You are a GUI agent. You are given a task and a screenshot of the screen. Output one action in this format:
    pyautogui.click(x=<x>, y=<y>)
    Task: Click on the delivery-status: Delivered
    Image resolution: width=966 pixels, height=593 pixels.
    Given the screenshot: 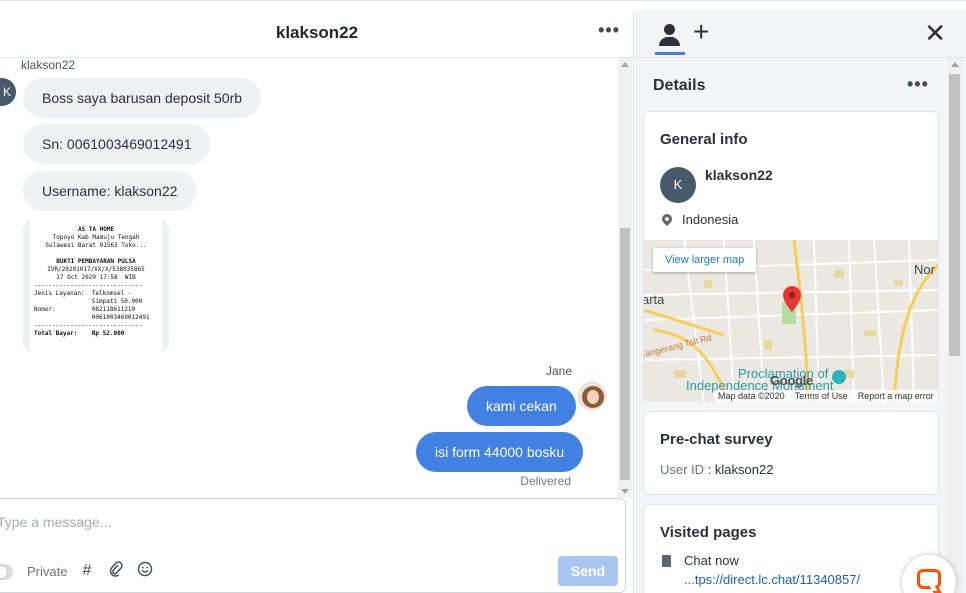 What is the action you would take?
    pyautogui.click(x=545, y=481)
    